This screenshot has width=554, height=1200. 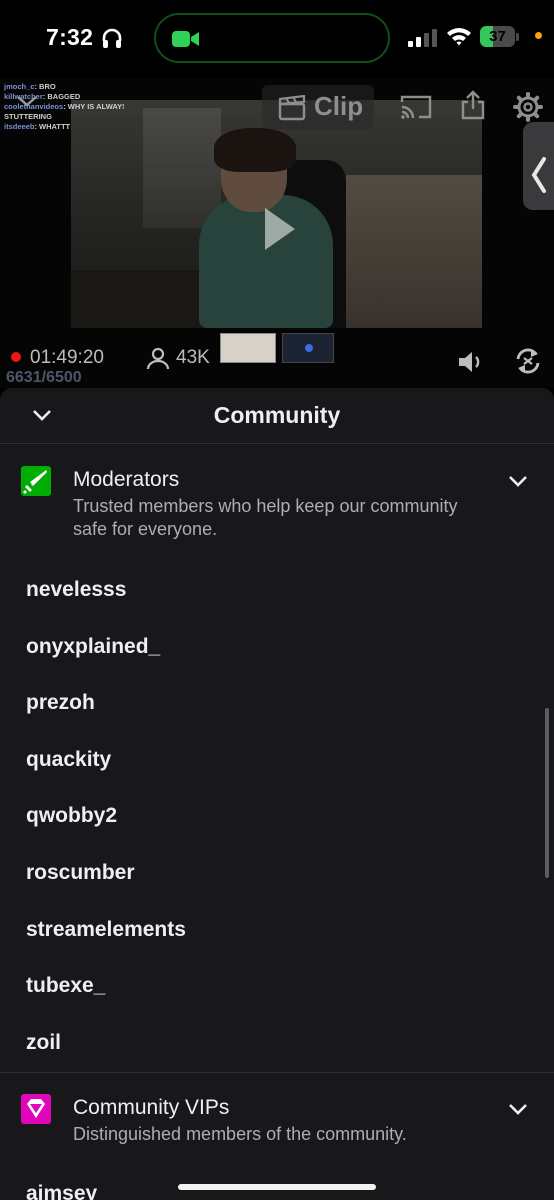 I want to click on cellular-signal-icon, so click(x=422, y=38).